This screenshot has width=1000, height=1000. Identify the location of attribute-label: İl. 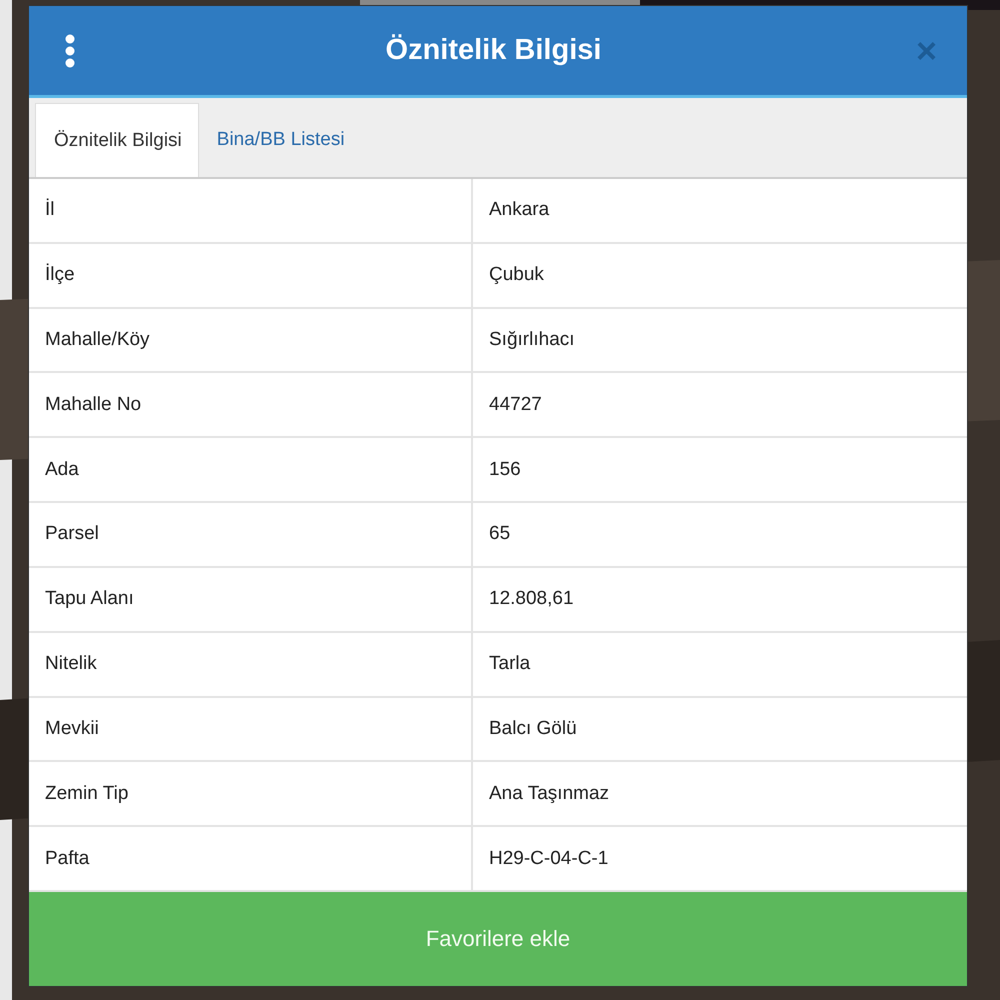
(251, 210).